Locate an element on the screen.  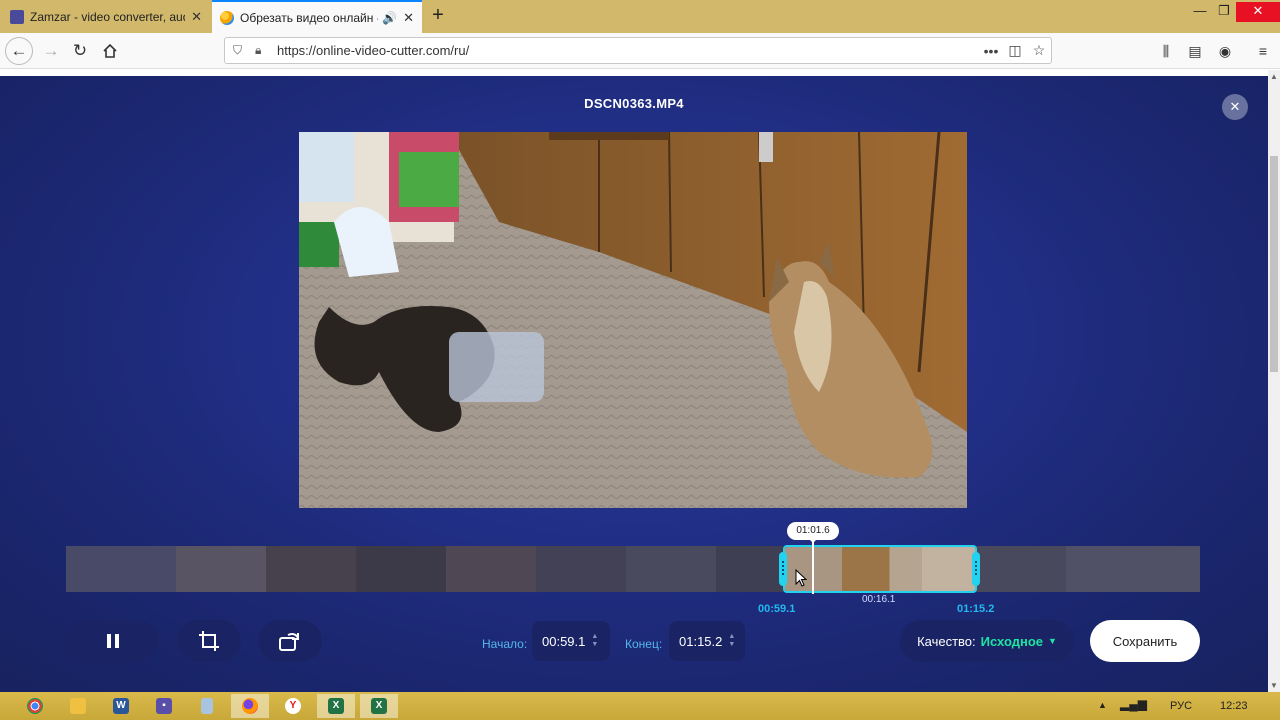
reload-button: ↻ is located at coordinates (80, 51).